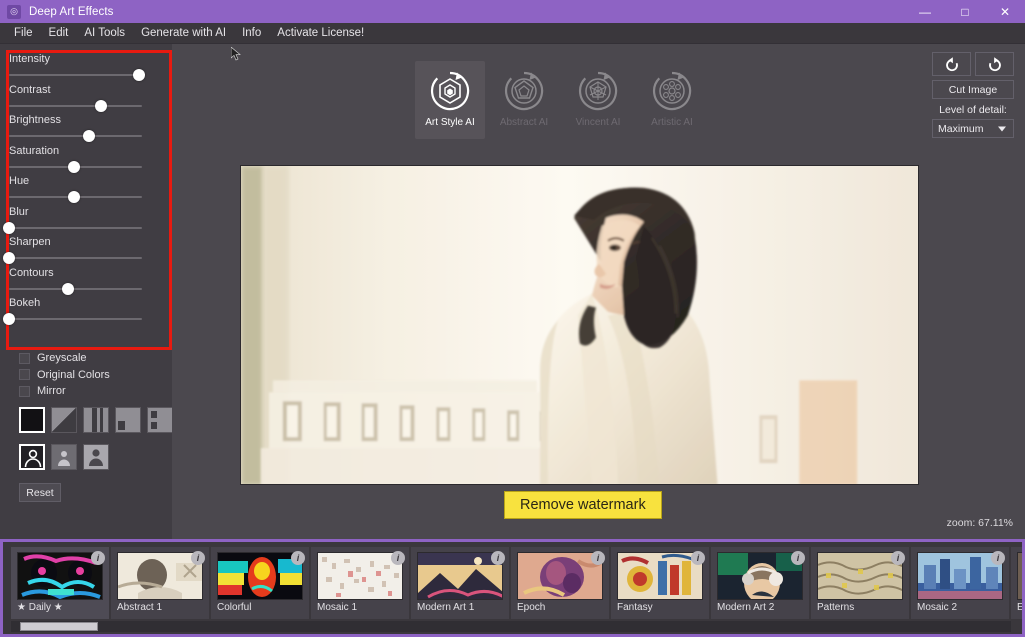 The image size is (1025, 637). I want to click on top-right-controls: Cut Image Level of detail: Maximum, so click(973, 95).